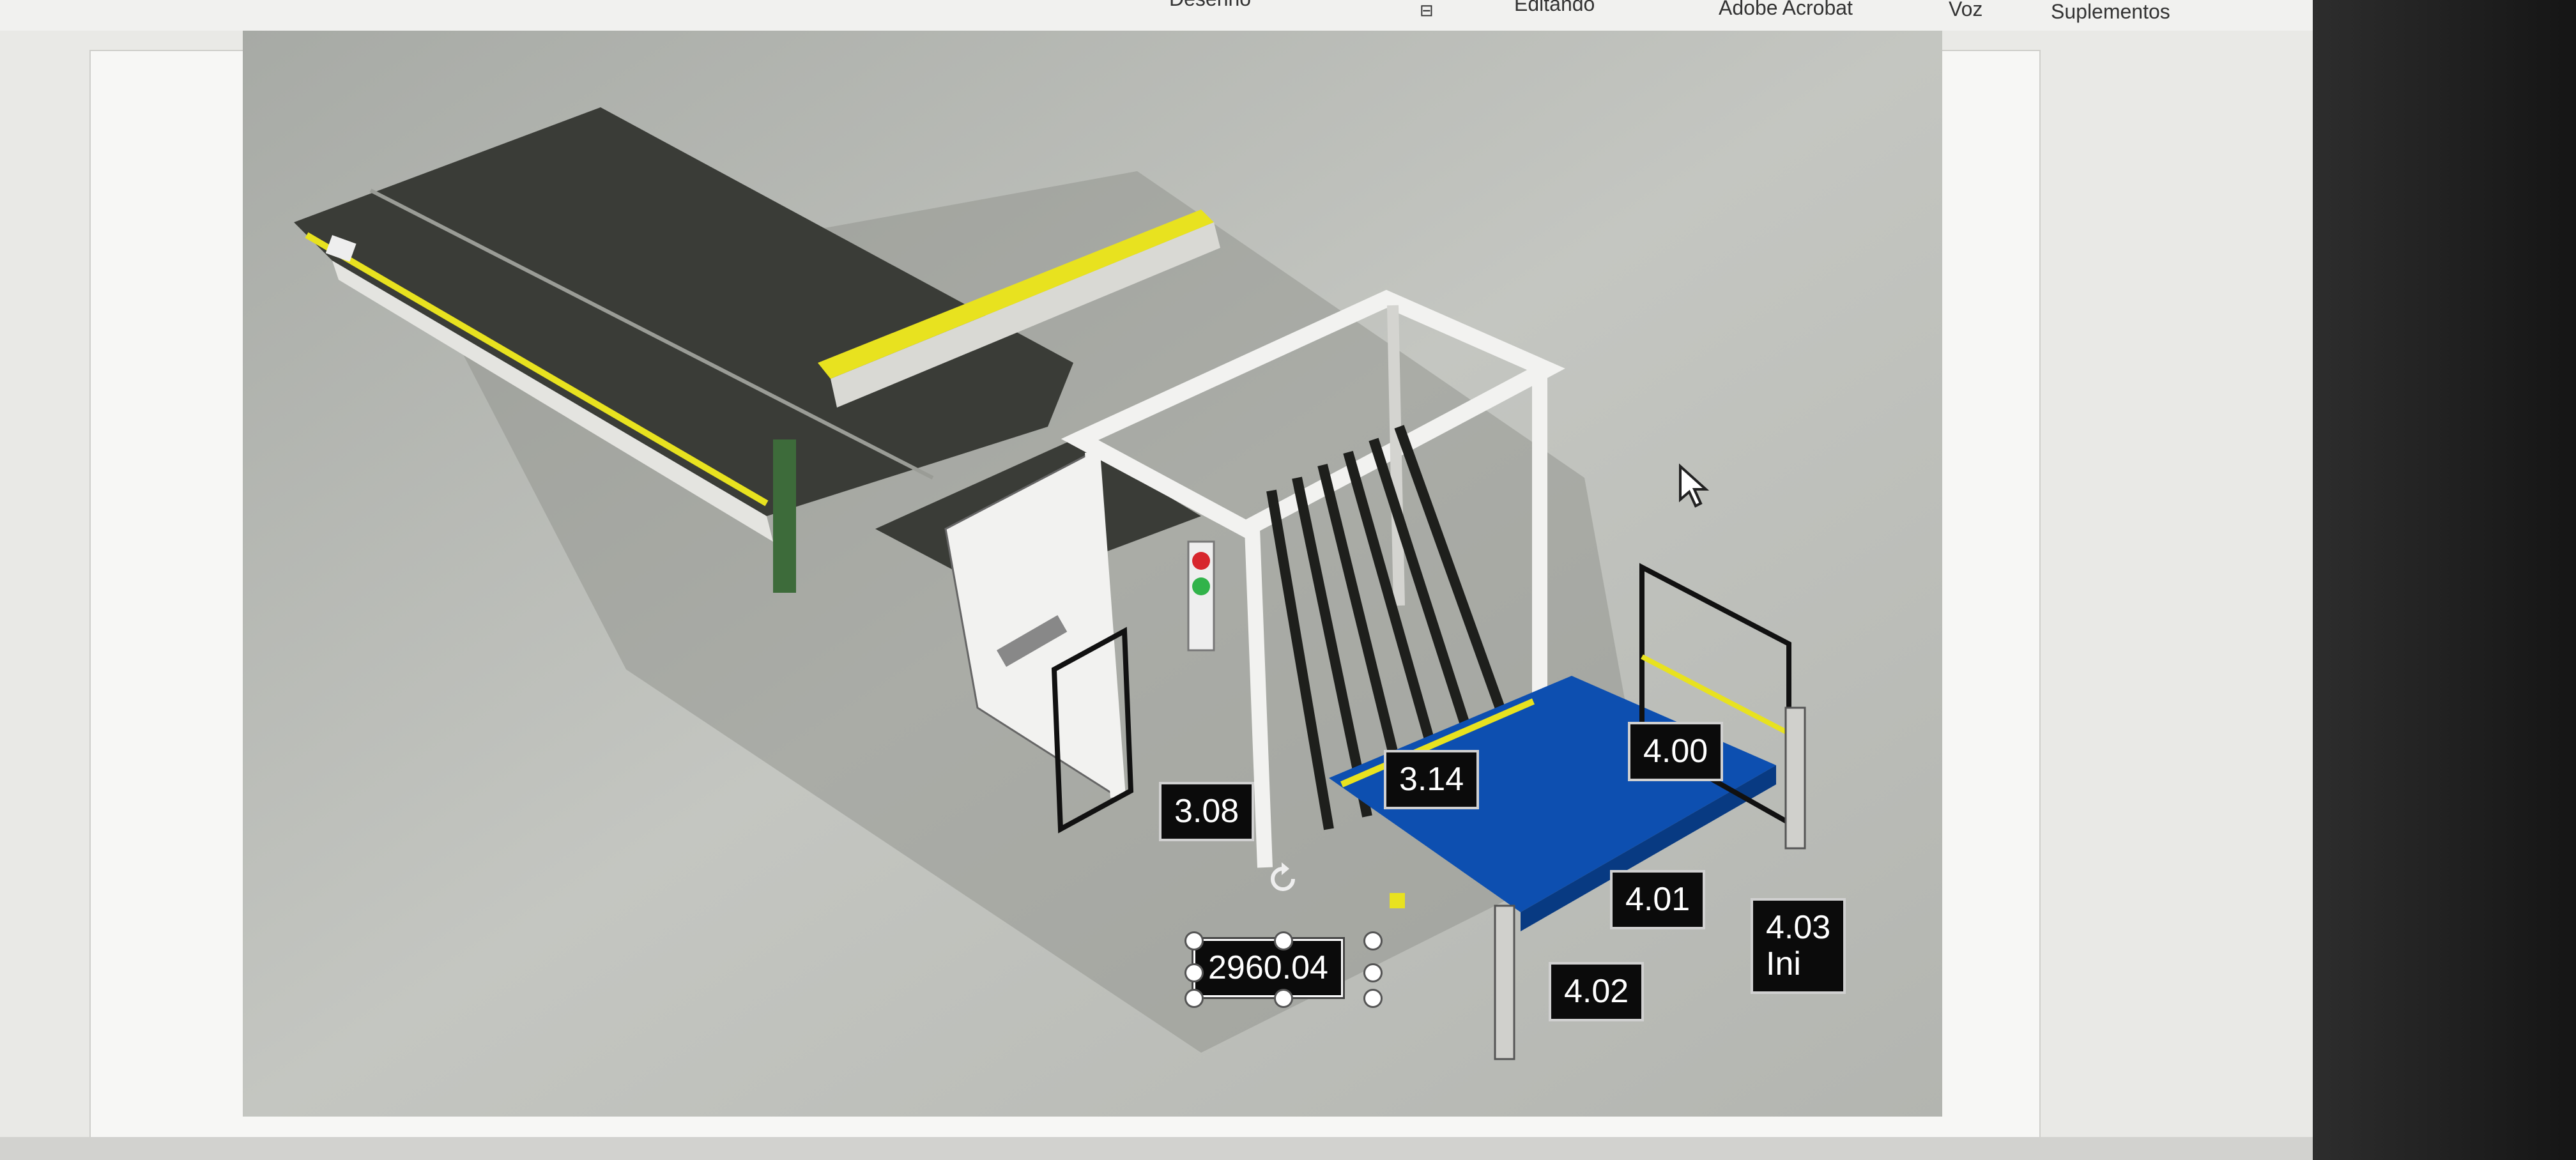  I want to click on resize-handle-ml, so click(1194, 972).